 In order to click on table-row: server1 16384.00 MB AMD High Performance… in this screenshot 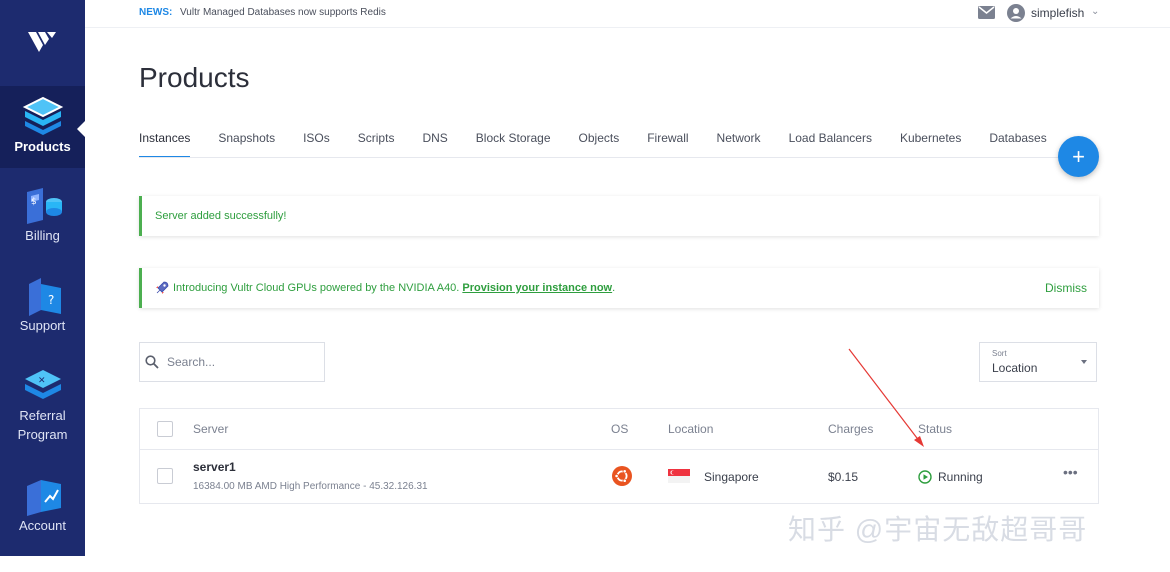, I will do `click(619, 477)`.